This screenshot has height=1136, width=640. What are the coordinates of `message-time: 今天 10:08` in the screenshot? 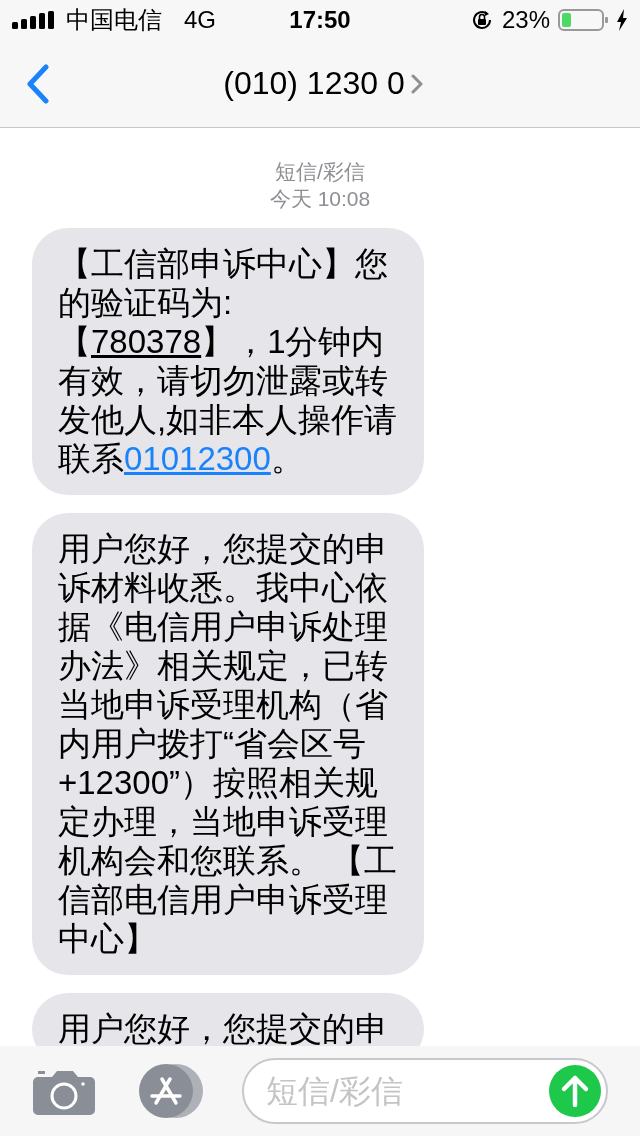 It's located at (320, 199).